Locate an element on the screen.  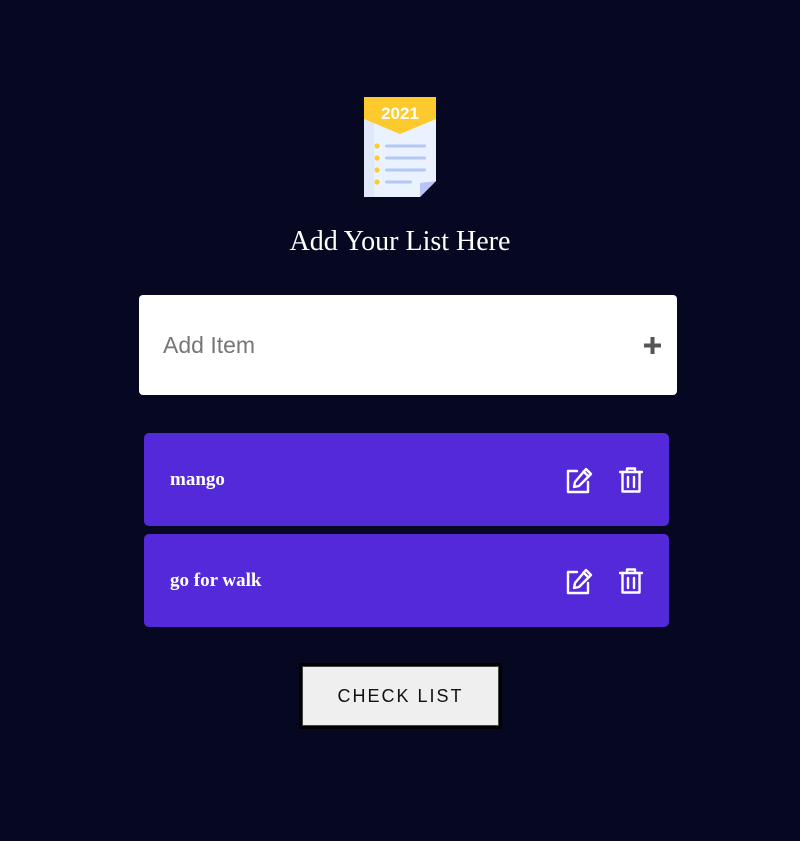
page-title: Add Your List Here is located at coordinates (400, 241).